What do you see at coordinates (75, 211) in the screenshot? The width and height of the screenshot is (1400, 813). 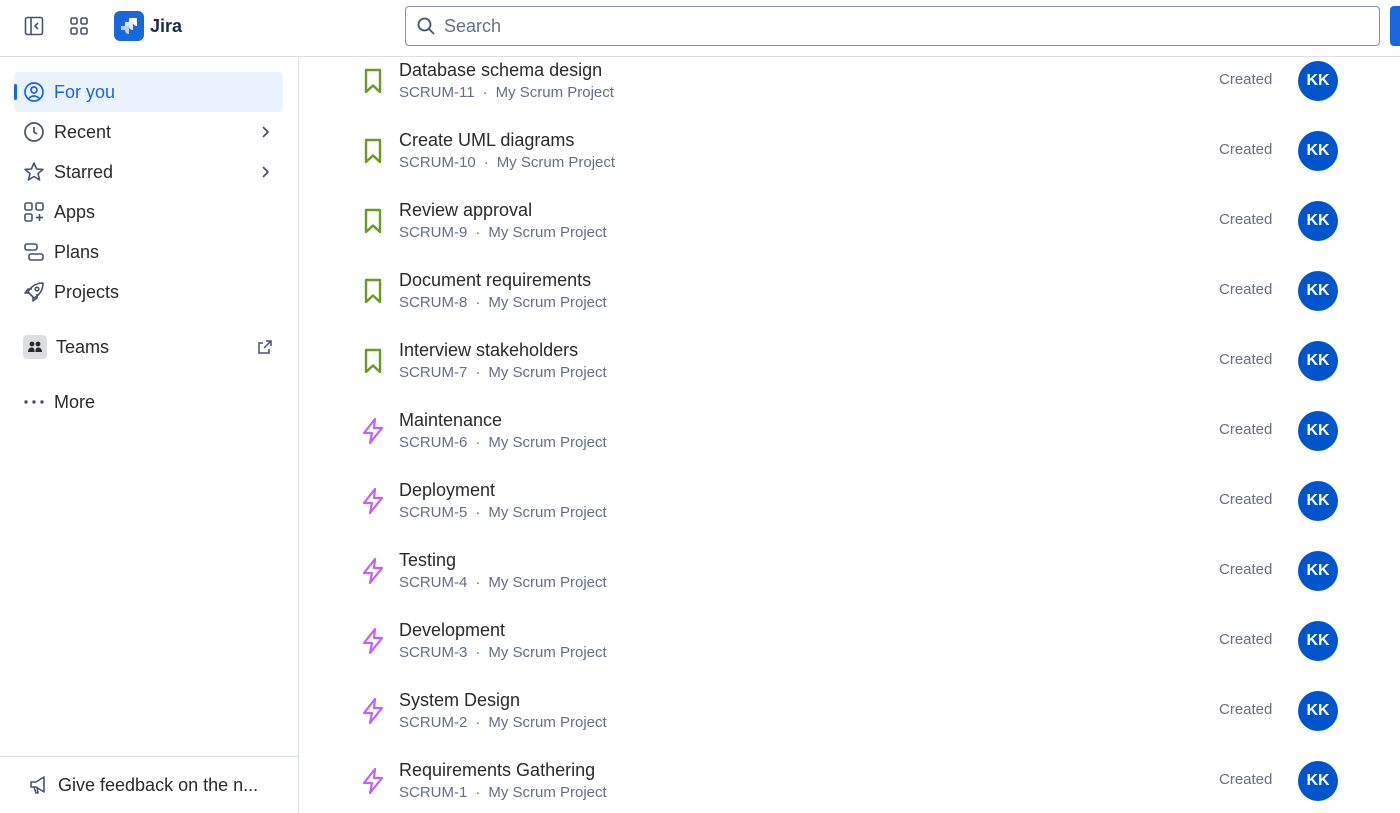 I see `sidebar-item-label: Apps` at bounding box center [75, 211].